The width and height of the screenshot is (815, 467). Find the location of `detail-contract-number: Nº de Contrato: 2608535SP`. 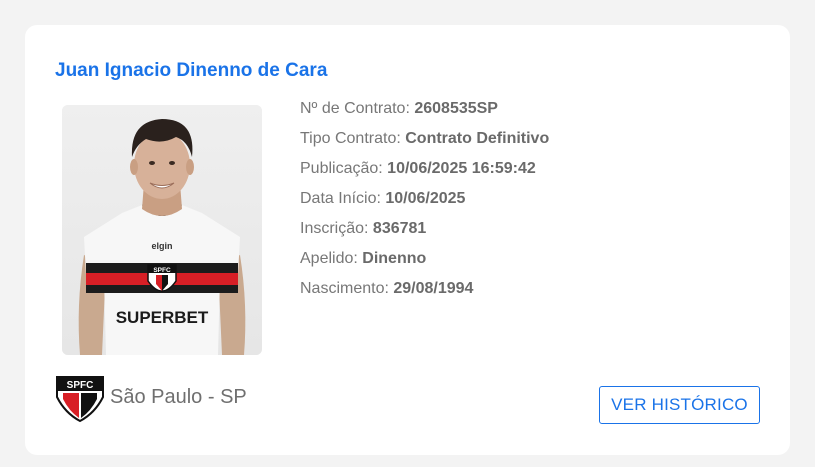

detail-contract-number: Nº de Contrato: 2608535SP is located at coordinates (424, 113).